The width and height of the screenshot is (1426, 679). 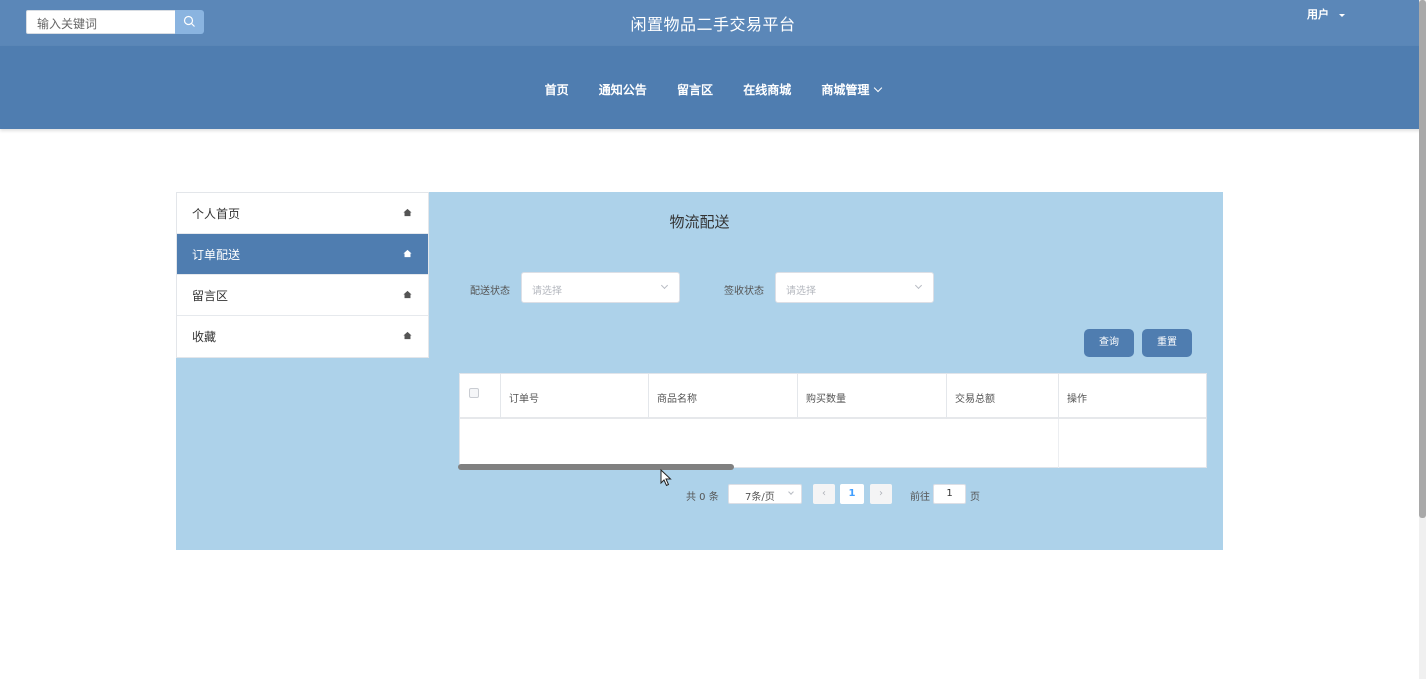 I want to click on sign-status-select: 请选择, so click(x=854, y=287).